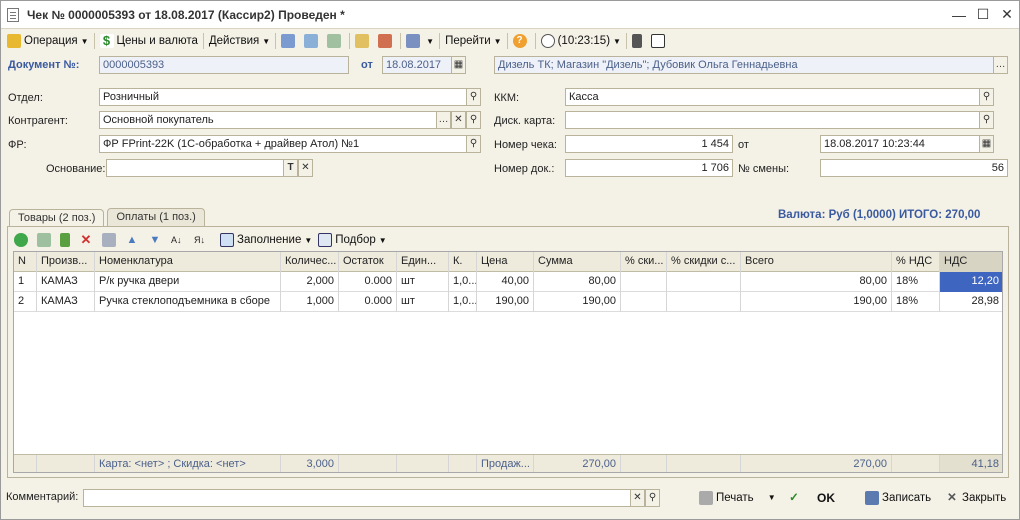  I want to click on add-icon, so click(21, 240).